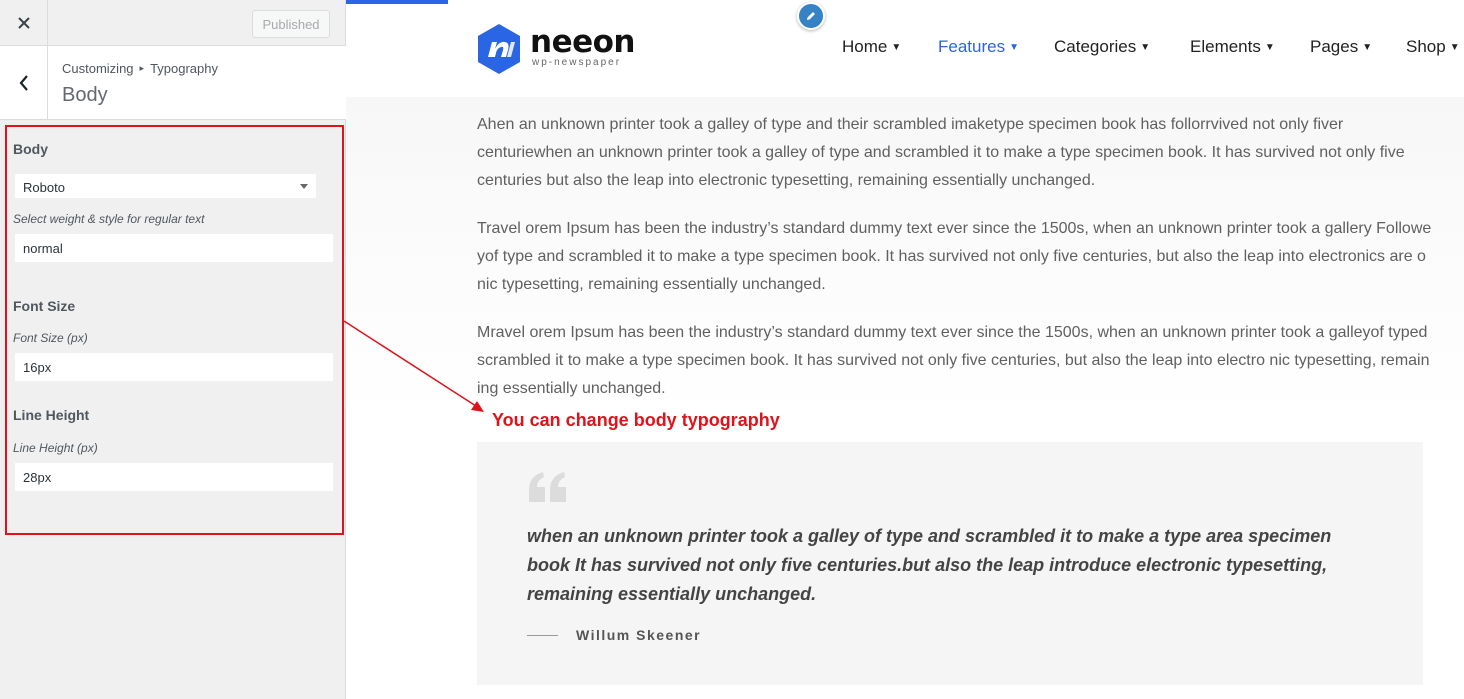  What do you see at coordinates (30, 149) in the screenshot?
I see `body-heading: Body` at bounding box center [30, 149].